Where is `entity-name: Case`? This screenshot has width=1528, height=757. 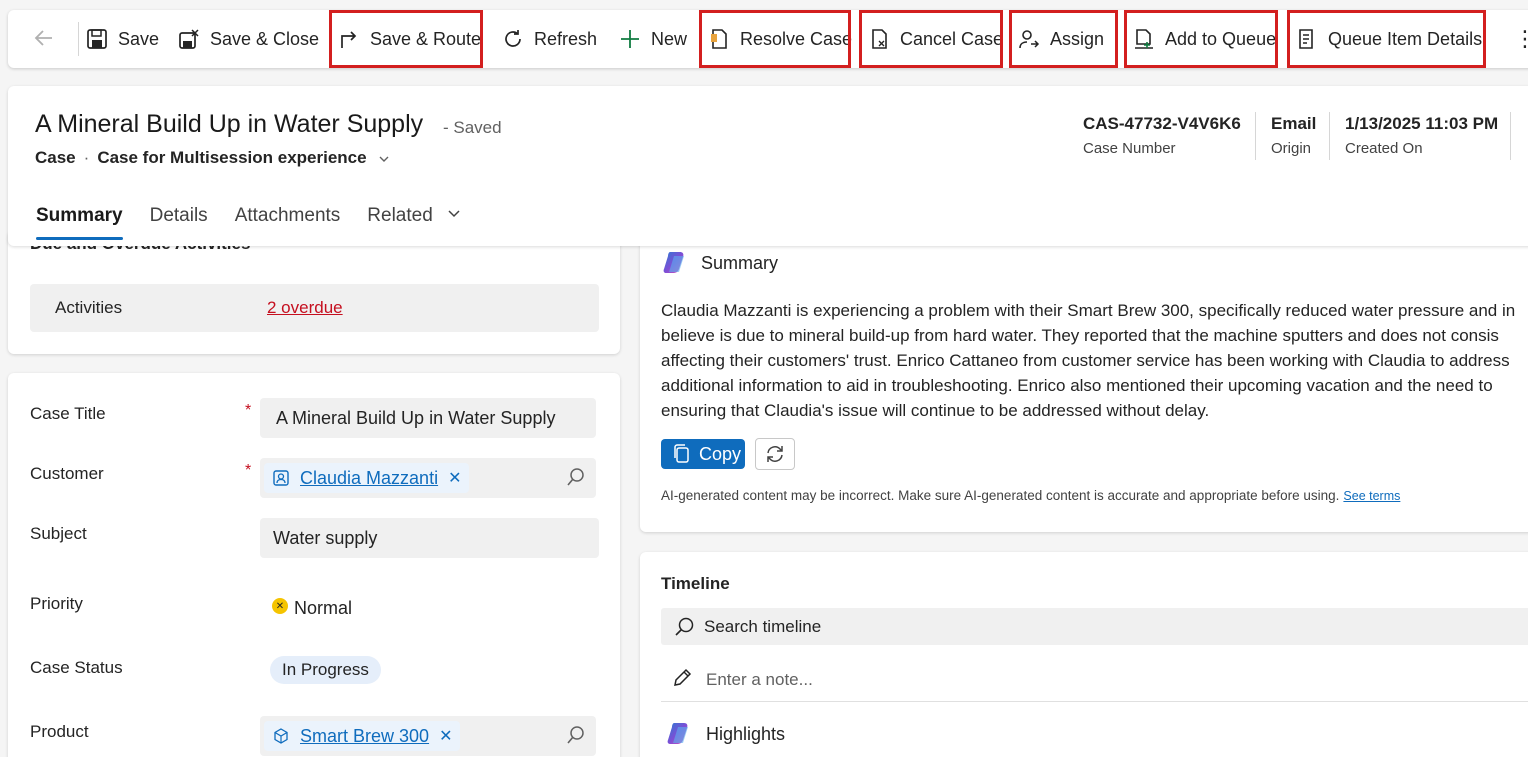
entity-name: Case is located at coordinates (55, 157).